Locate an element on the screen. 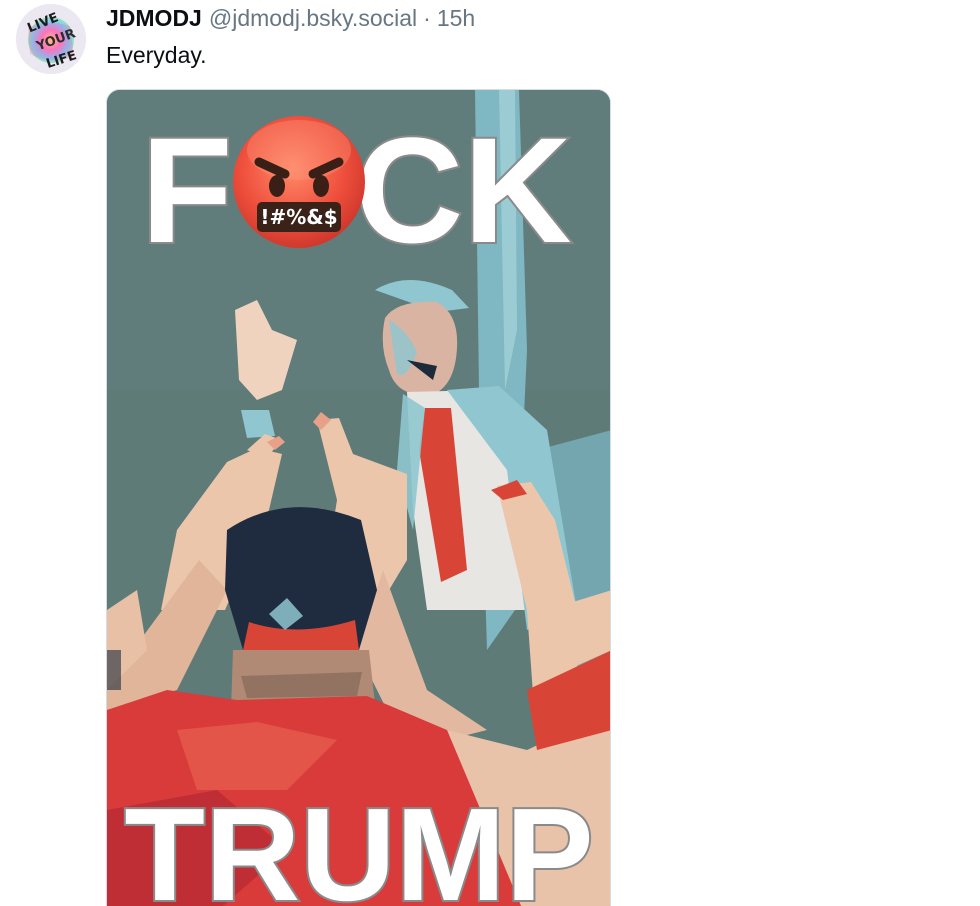 The image size is (980, 906). emoji-symbols-text: !#%&$ is located at coordinates (298, 217).